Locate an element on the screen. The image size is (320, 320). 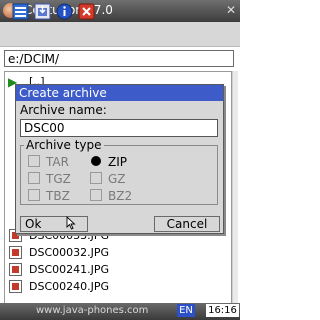
close-icon is located at coordinates (86, 11).